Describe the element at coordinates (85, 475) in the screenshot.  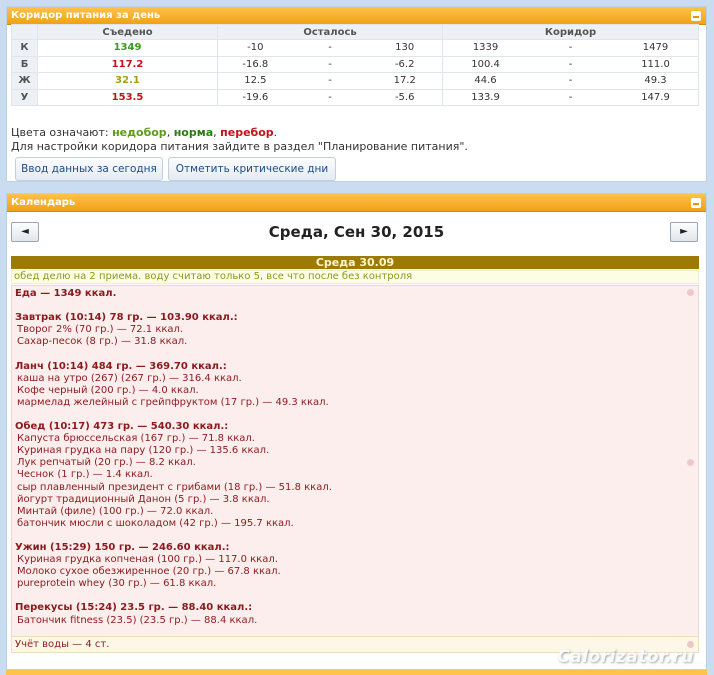
I see `food-item: Чеснок (1 гр.) — 1.4 ккал.` at that location.